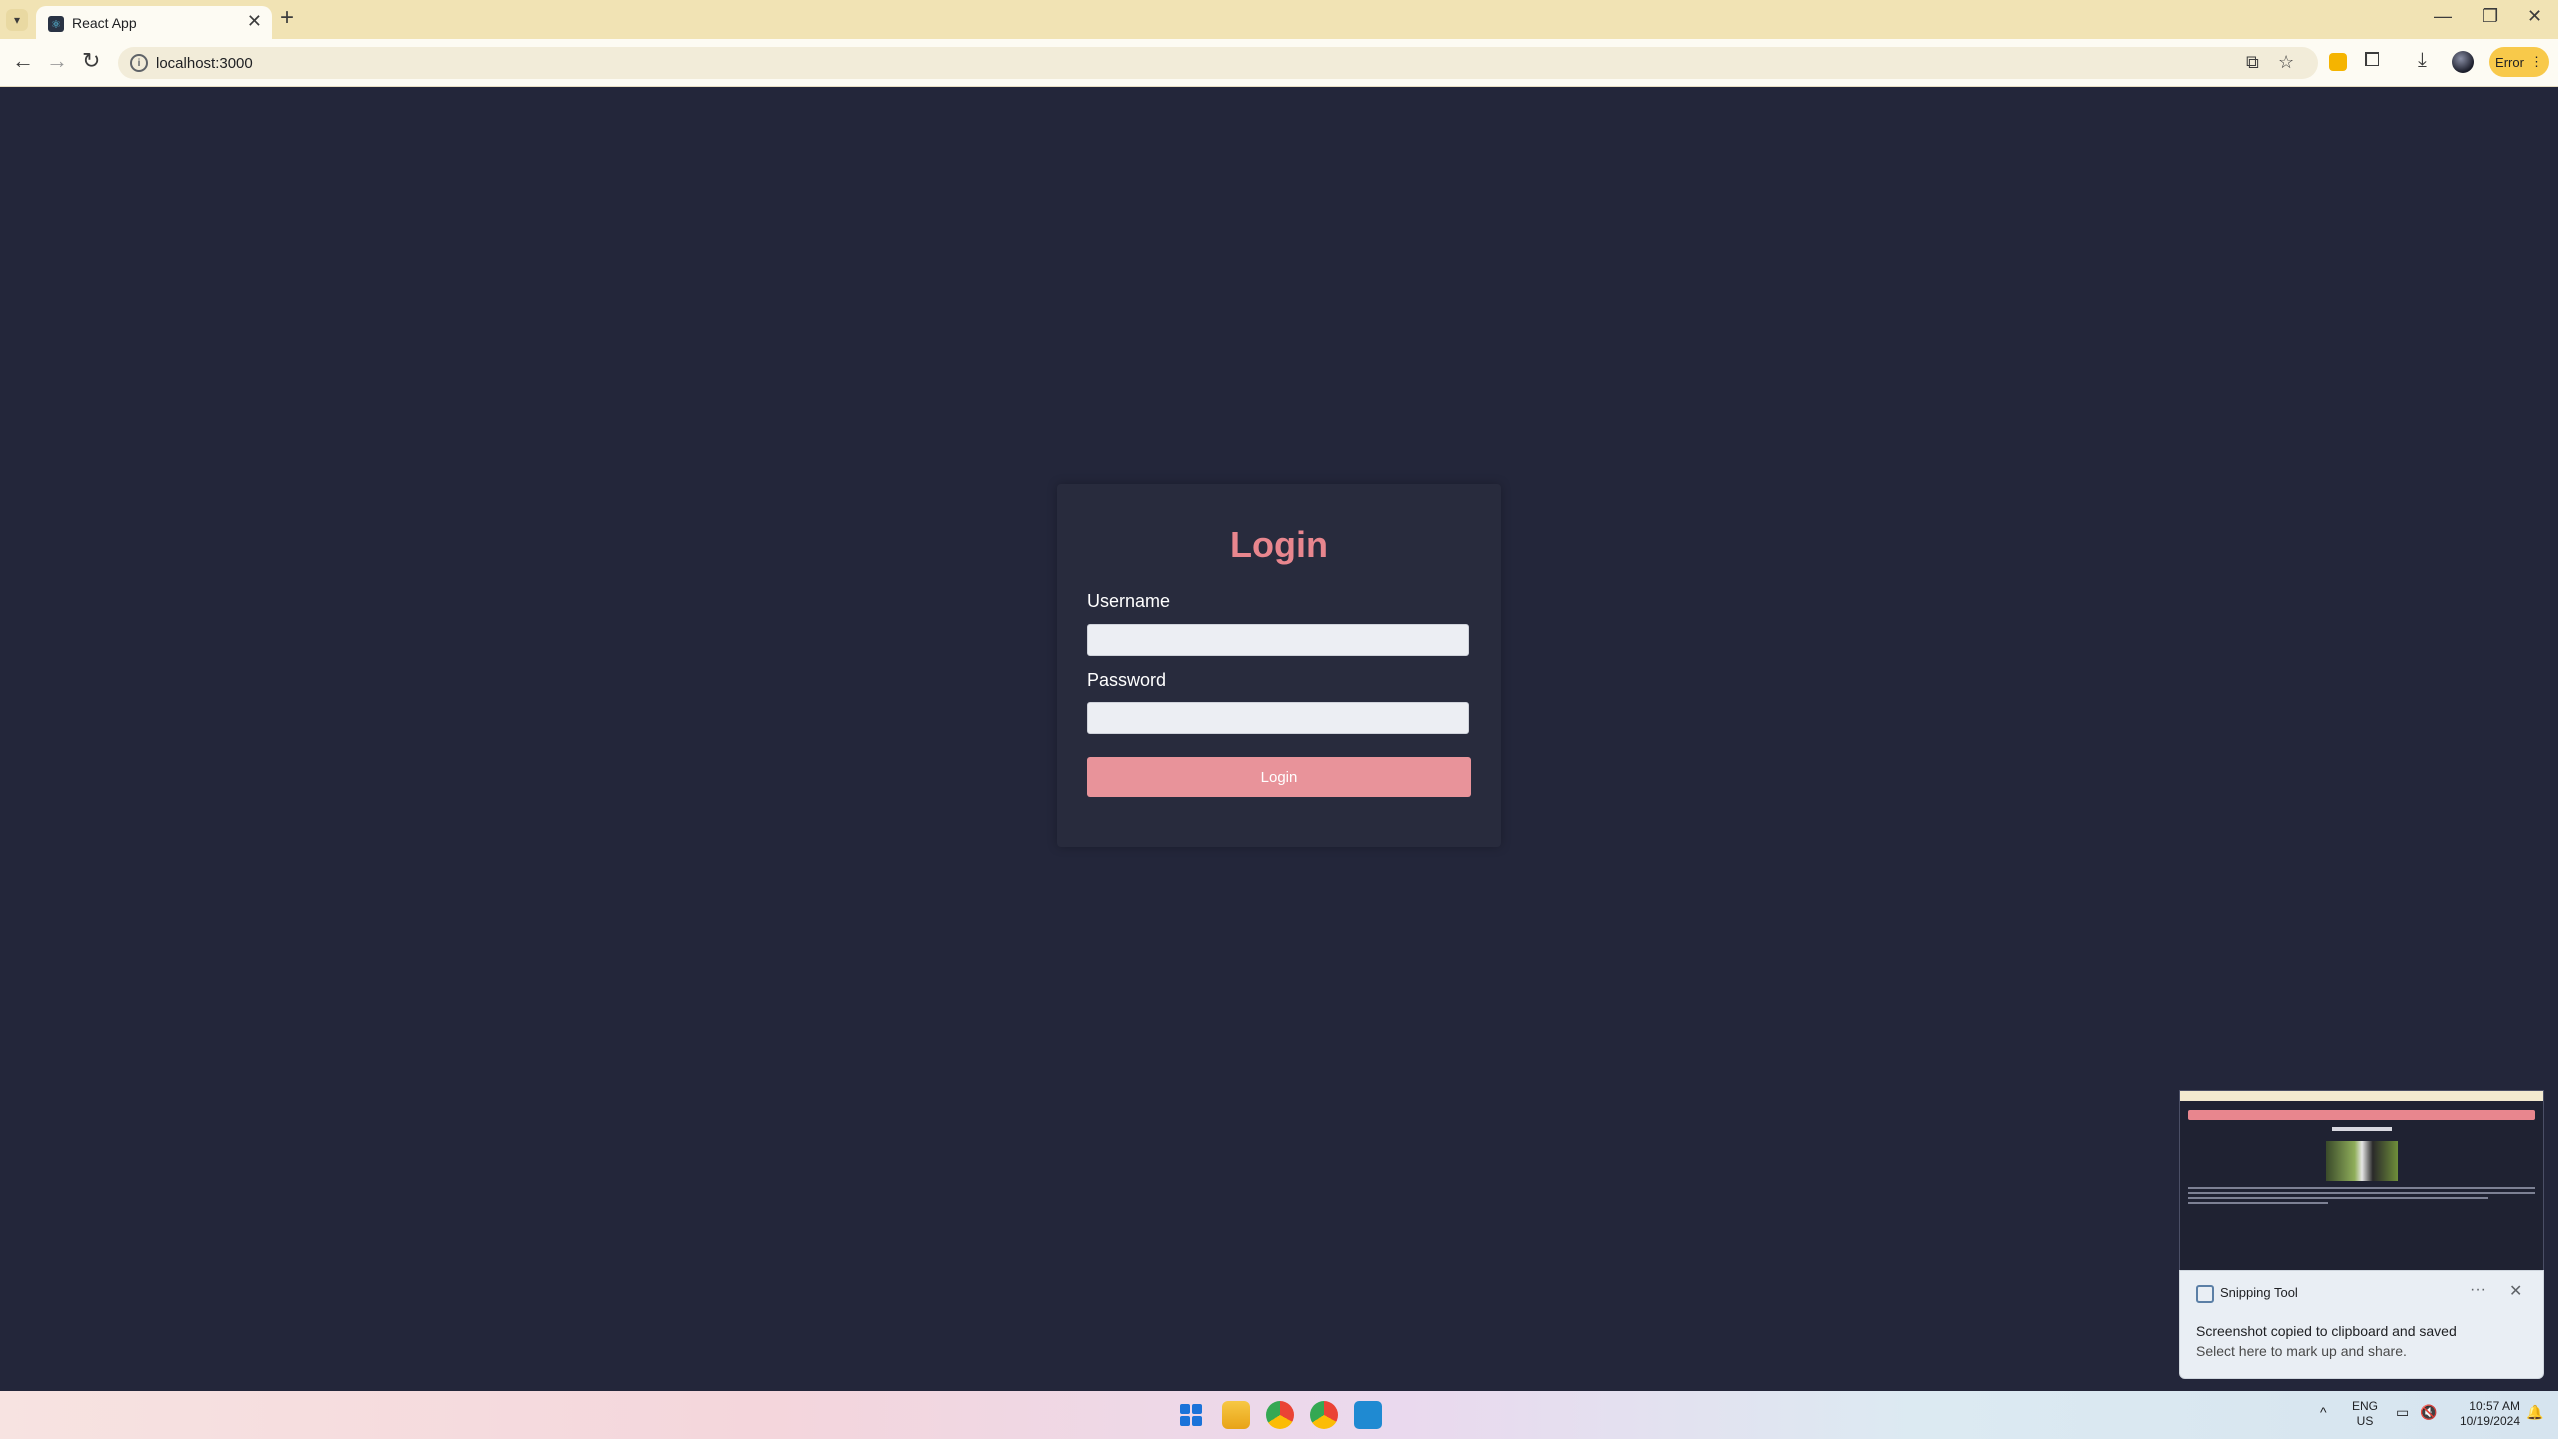 The width and height of the screenshot is (2558, 1439). I want to click on language-indicator: ENG US, so click(2365, 1414).